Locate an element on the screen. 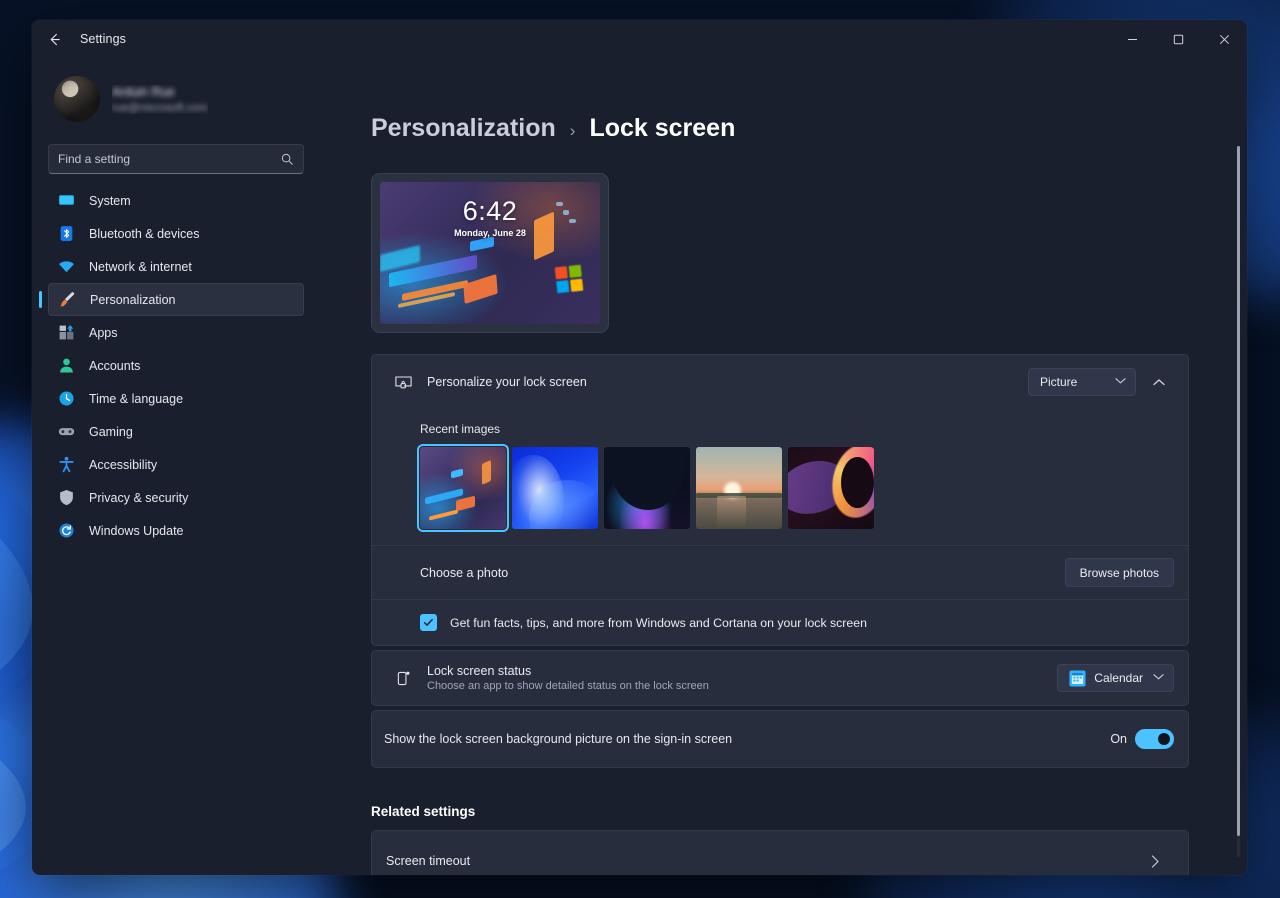 The height and width of the screenshot is (898, 1280). abstract-blocks-thumbnail is located at coordinates (463, 488).